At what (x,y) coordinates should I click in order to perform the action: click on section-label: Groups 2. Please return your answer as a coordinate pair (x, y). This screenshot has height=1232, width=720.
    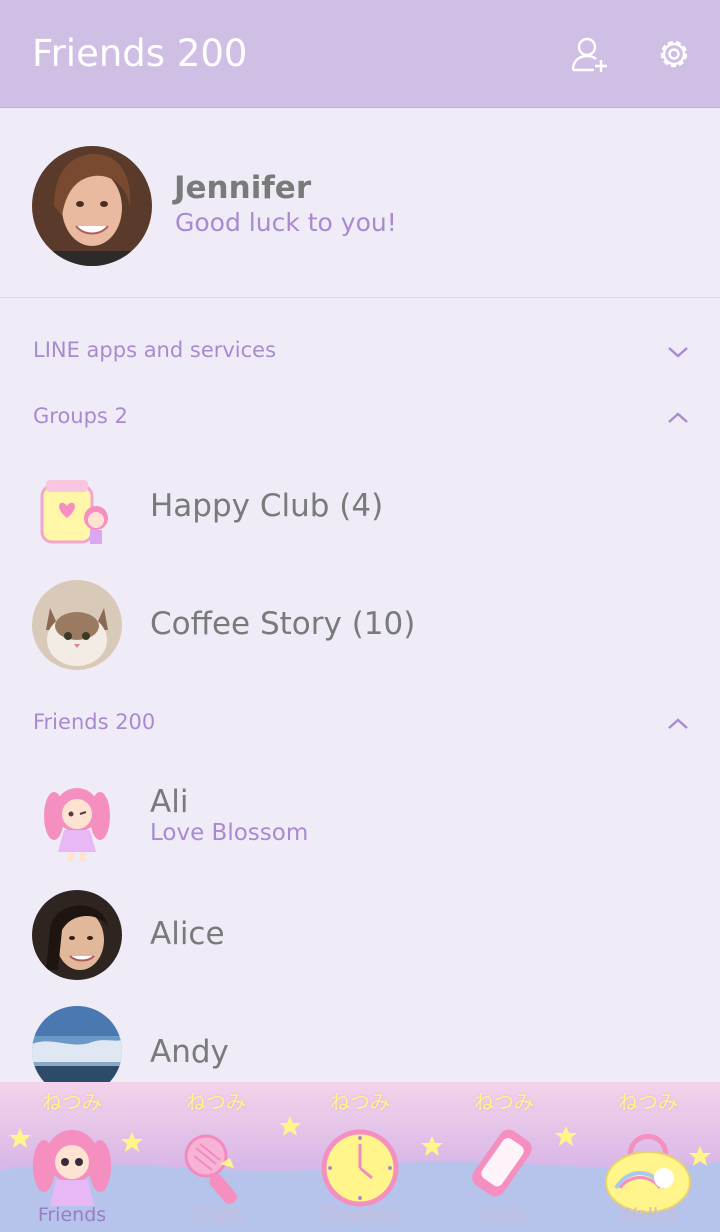
    Looking at the image, I should click on (80, 416).